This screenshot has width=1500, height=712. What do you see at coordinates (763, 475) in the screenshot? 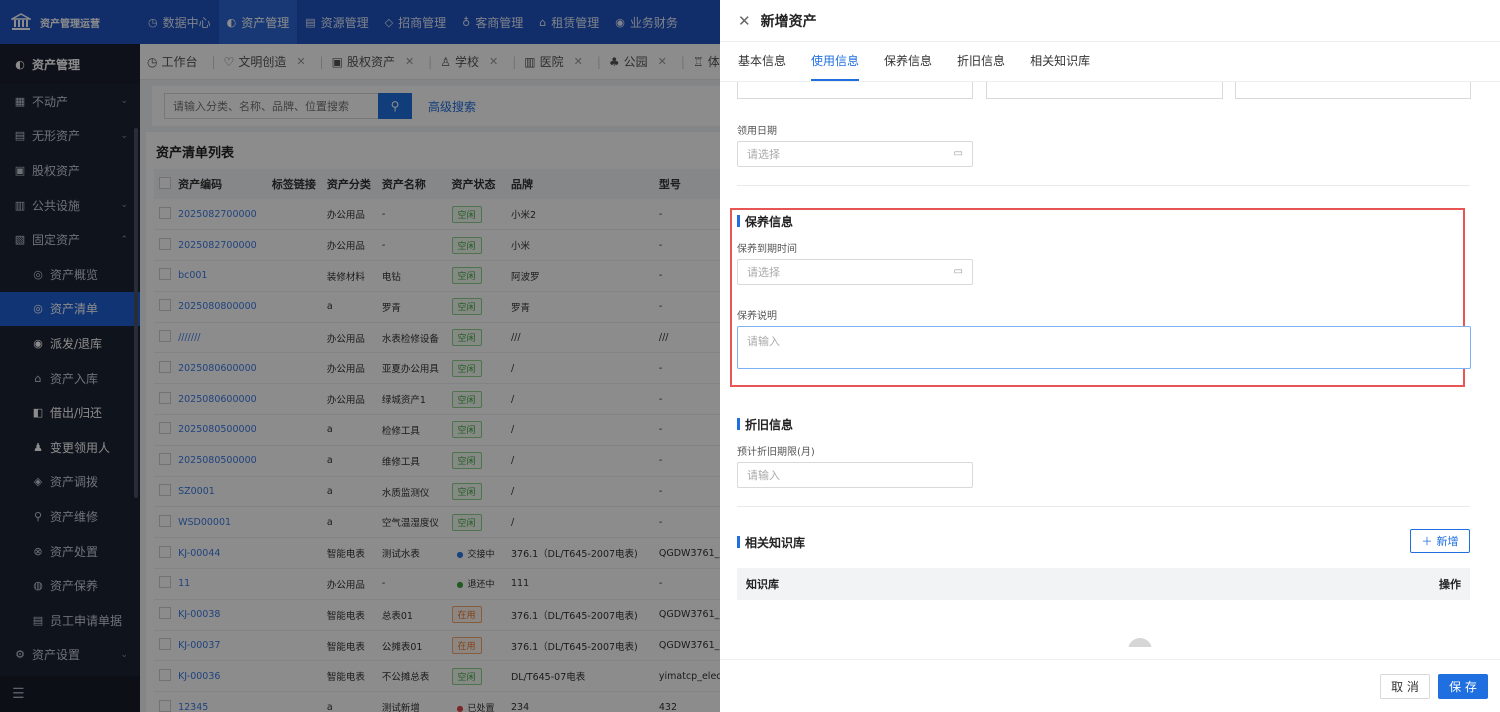
I see `depreciation-period-placeholder: 请输入` at bounding box center [763, 475].